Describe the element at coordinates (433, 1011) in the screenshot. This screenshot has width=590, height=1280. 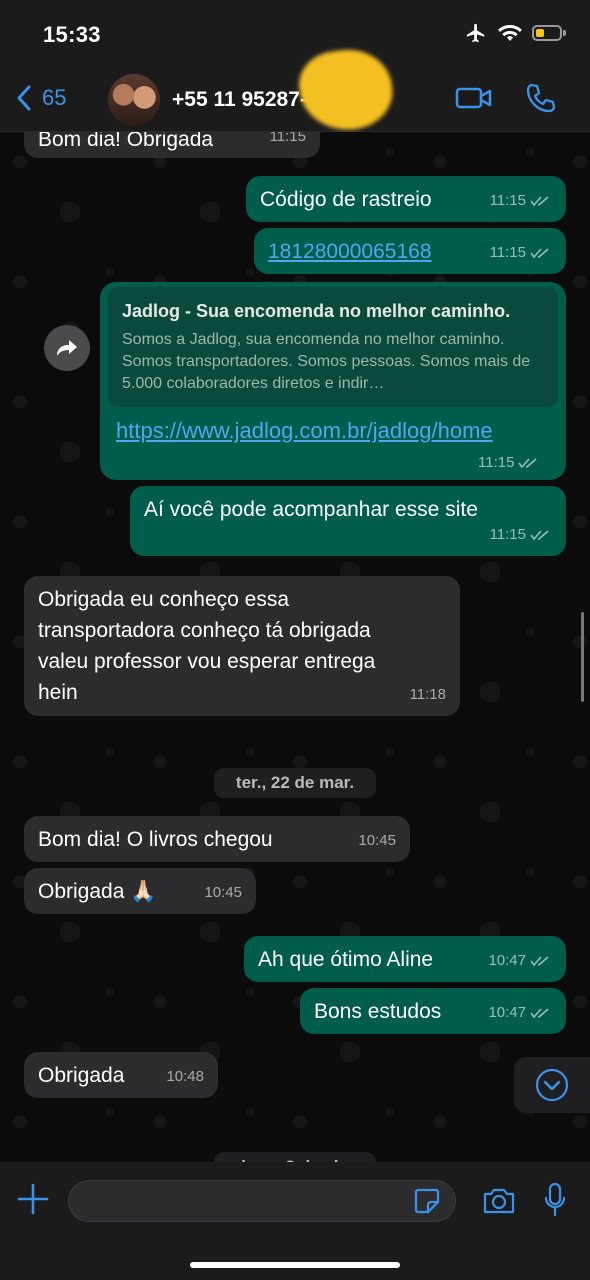
I see `message-outgoing: Bons estudos 10:47` at that location.